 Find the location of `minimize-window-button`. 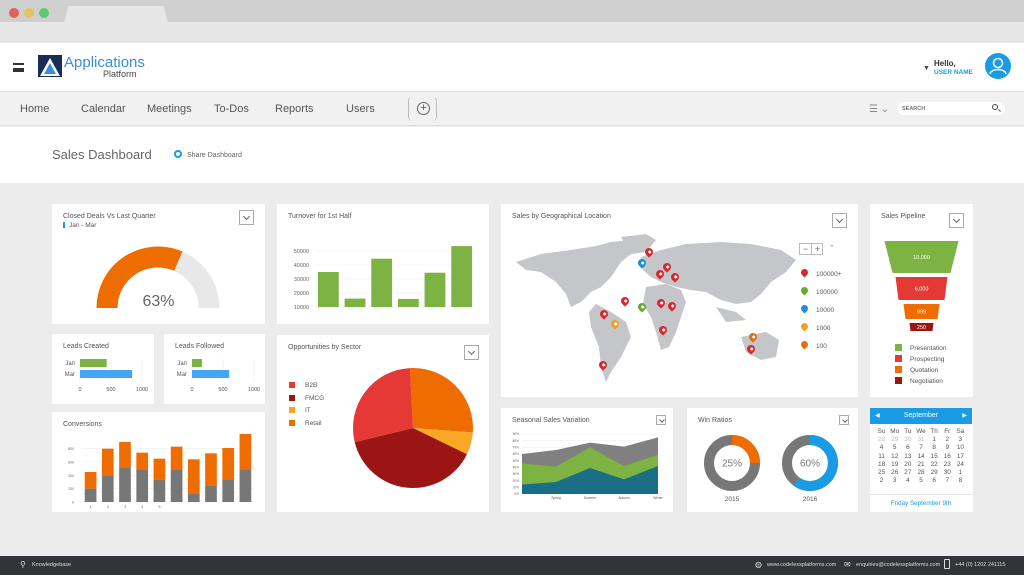

minimize-window-button is located at coordinates (29, 13).